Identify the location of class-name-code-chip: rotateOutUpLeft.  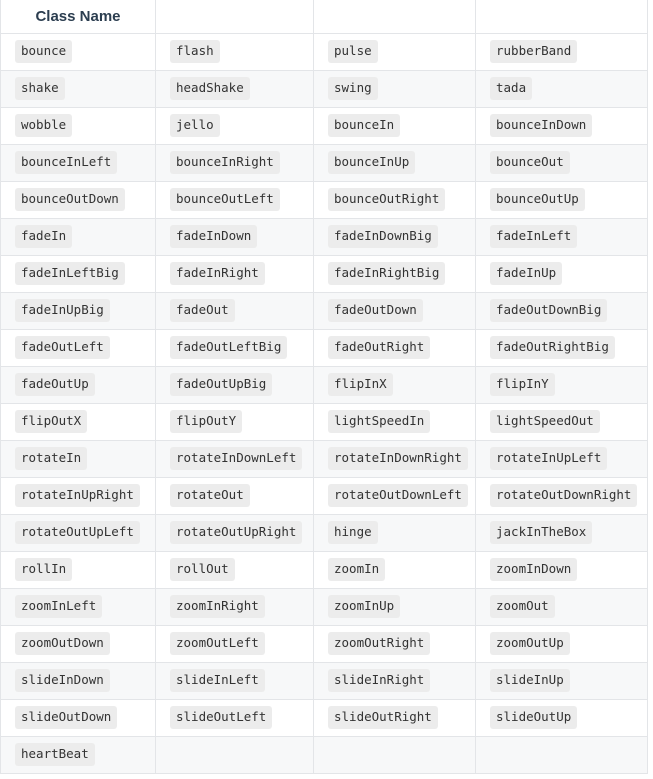
(77, 532).